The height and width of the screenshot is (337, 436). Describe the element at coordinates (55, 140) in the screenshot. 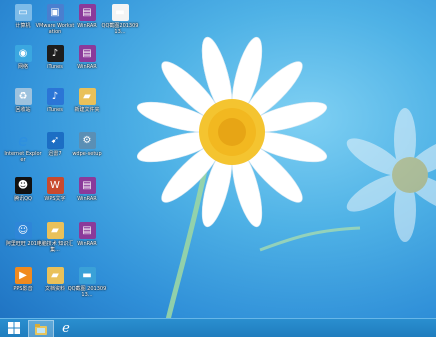

I see `thunder-icon: ➹` at that location.